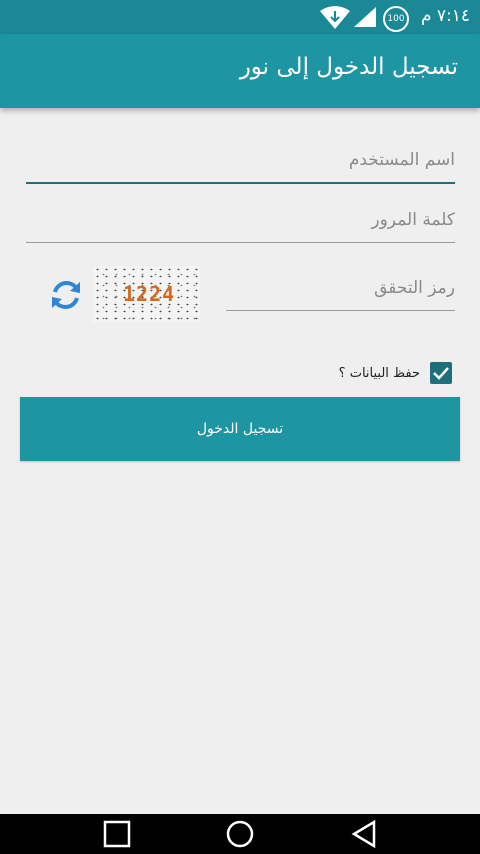  What do you see at coordinates (149, 294) in the screenshot?
I see `captcha-code: 1224` at bounding box center [149, 294].